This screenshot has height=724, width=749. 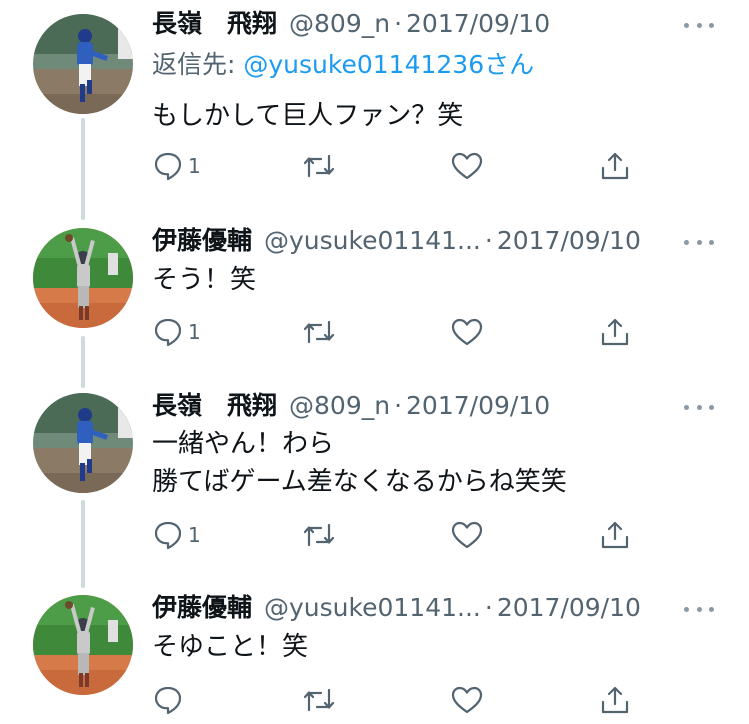 I want to click on tweet-text-line: もしかして巨人ファン？笑, so click(x=308, y=116).